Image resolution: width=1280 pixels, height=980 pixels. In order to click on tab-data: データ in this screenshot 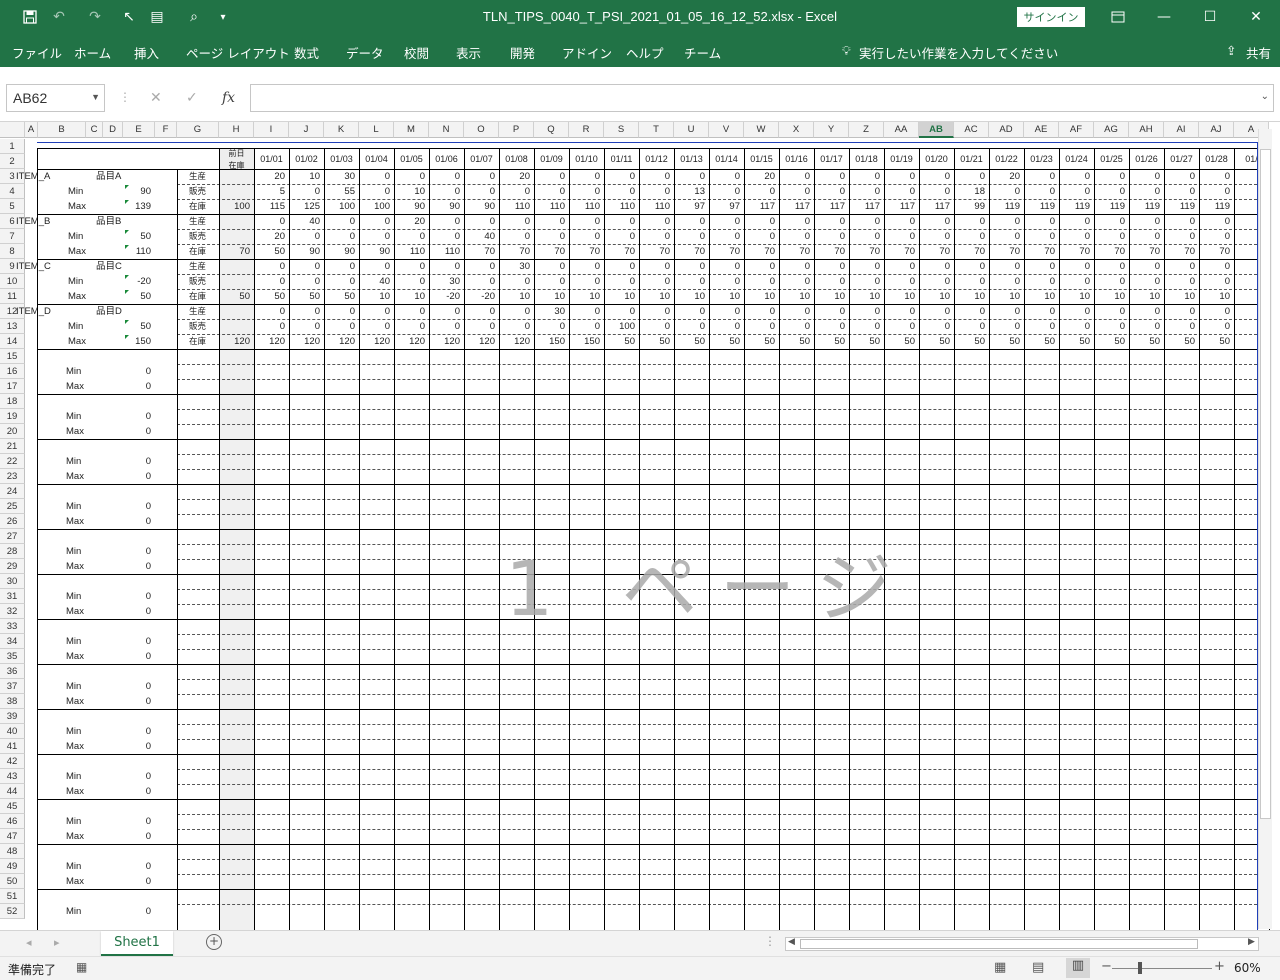, I will do `click(365, 52)`.